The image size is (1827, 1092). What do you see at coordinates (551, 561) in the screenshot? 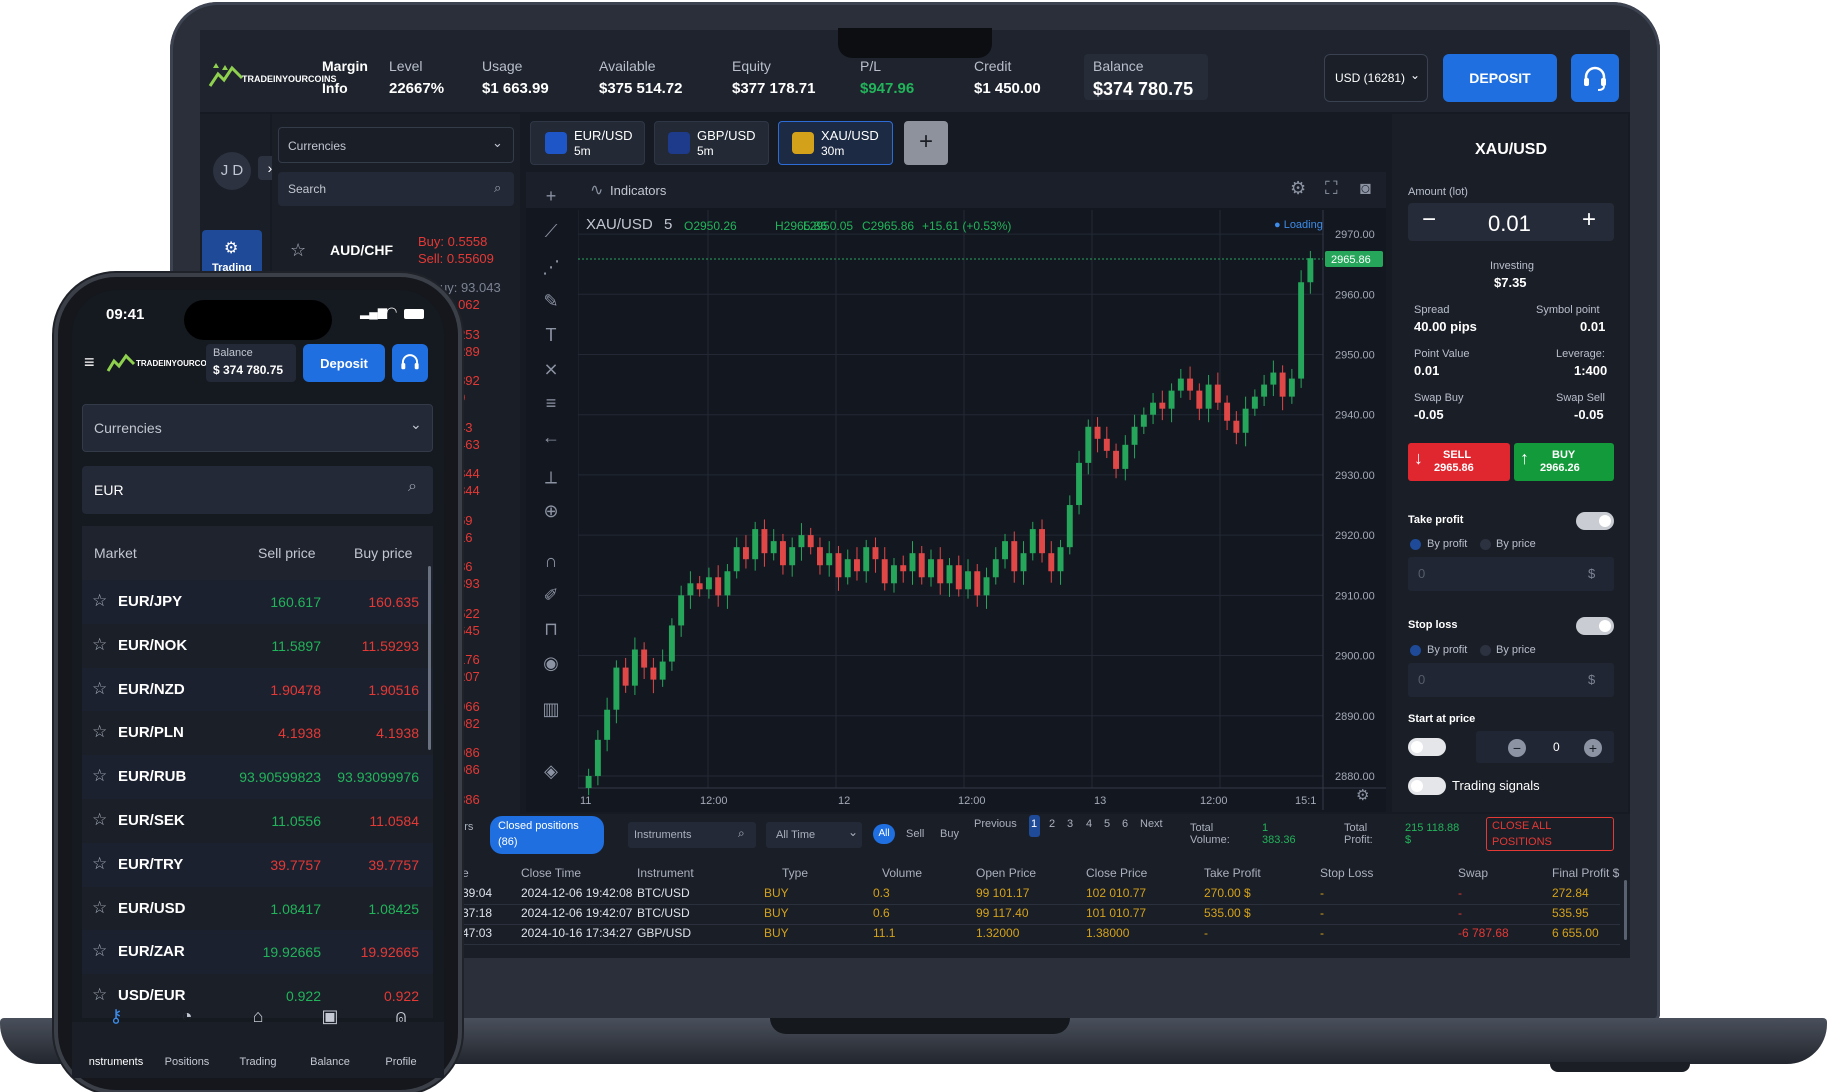
I see `magnet-icon: ∩` at bounding box center [551, 561].